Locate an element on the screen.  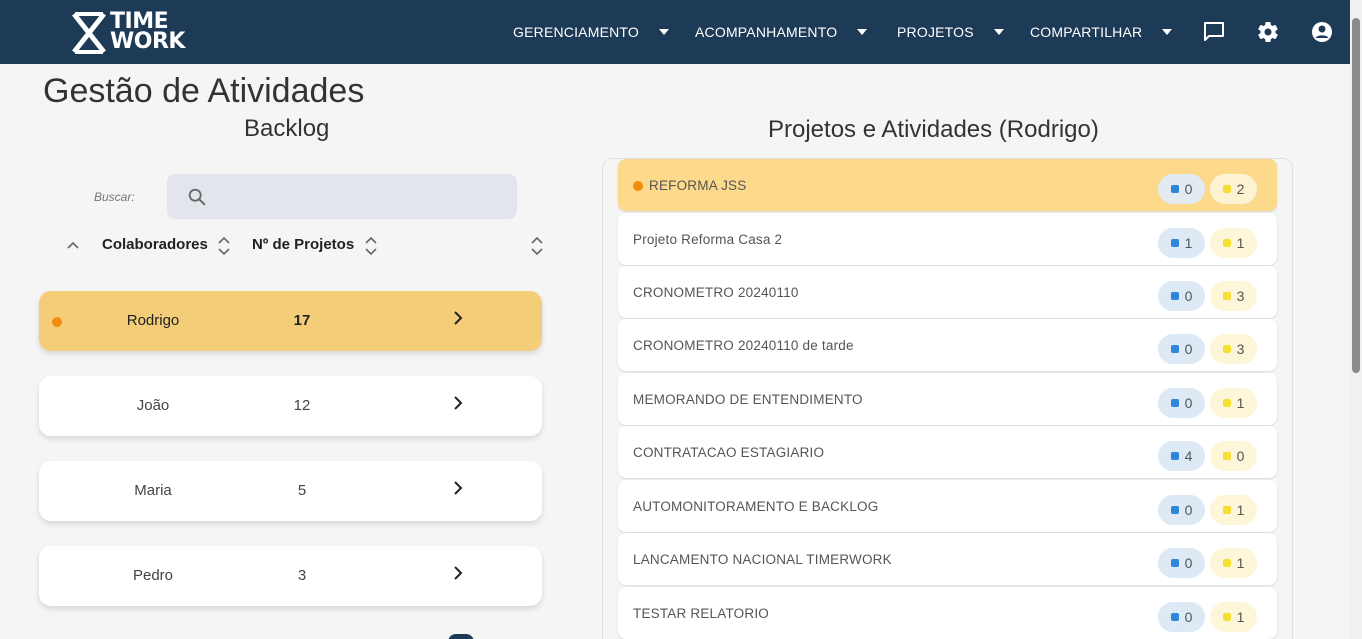
project-row: AUTOMONITORAMENTO E BACKLOG 0 1 is located at coordinates (947, 506).